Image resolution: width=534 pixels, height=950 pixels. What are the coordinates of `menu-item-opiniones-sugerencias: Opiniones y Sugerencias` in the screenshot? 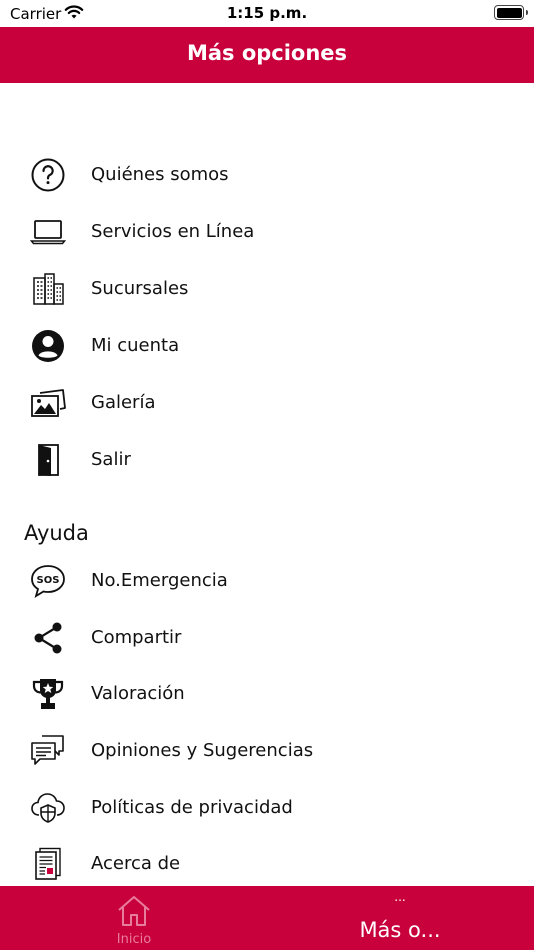 It's located at (267, 751).